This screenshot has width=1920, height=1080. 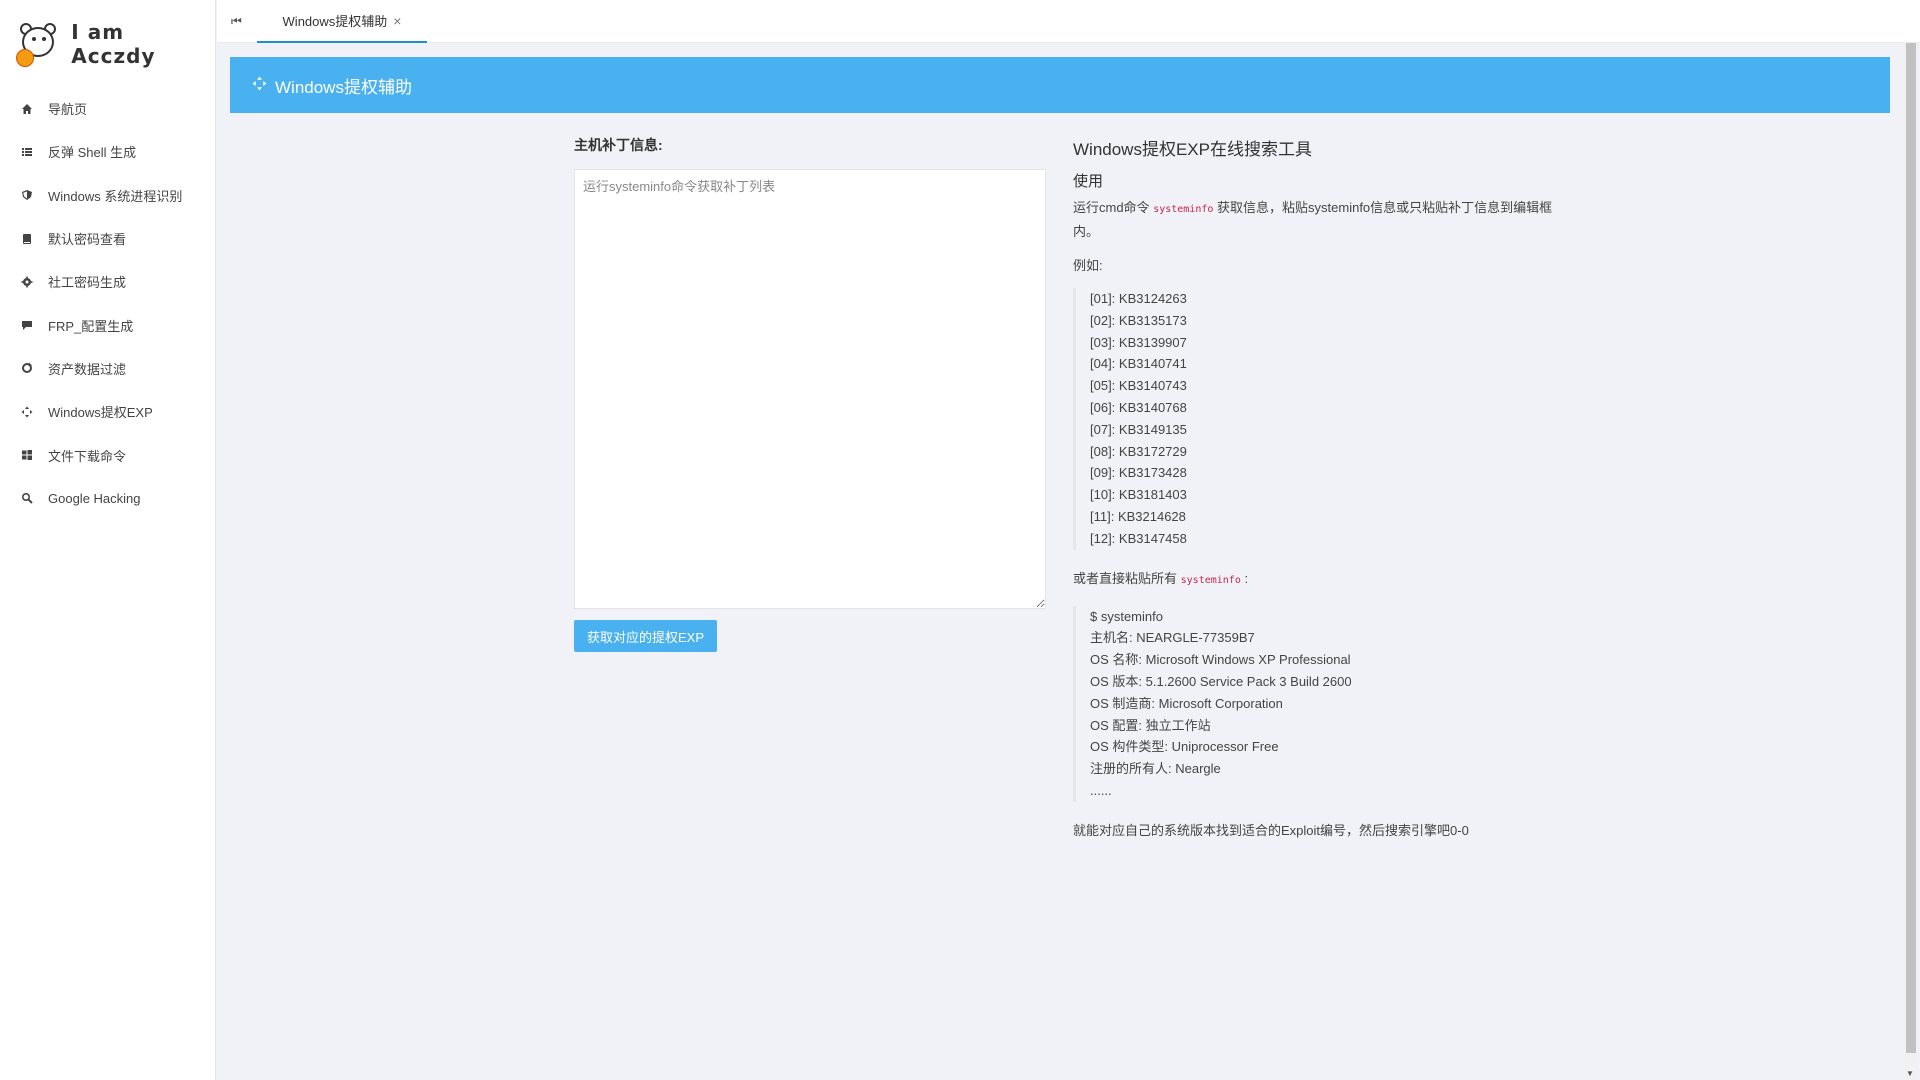 I want to click on example-label: 例如:, so click(x=1088, y=265).